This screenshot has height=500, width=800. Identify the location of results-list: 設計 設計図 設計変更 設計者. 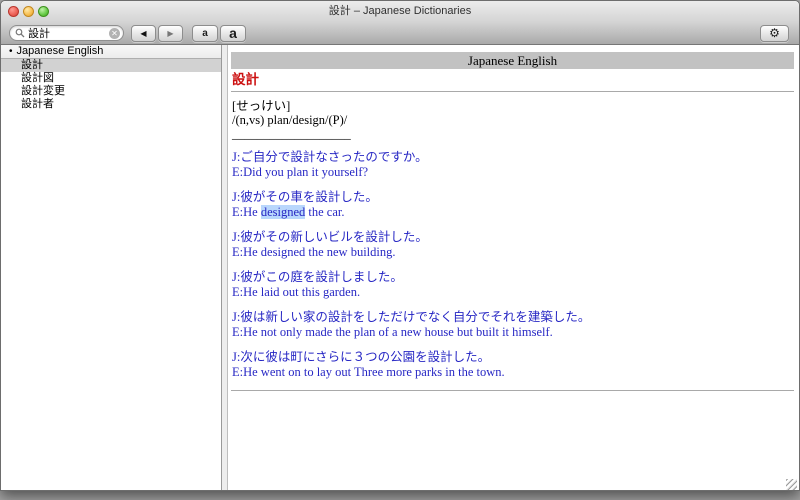
(111, 85).